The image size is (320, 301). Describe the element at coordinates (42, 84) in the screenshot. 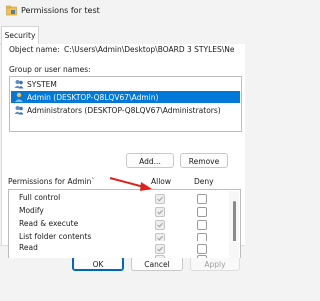

I see `group-item-label: SYSTEM` at that location.